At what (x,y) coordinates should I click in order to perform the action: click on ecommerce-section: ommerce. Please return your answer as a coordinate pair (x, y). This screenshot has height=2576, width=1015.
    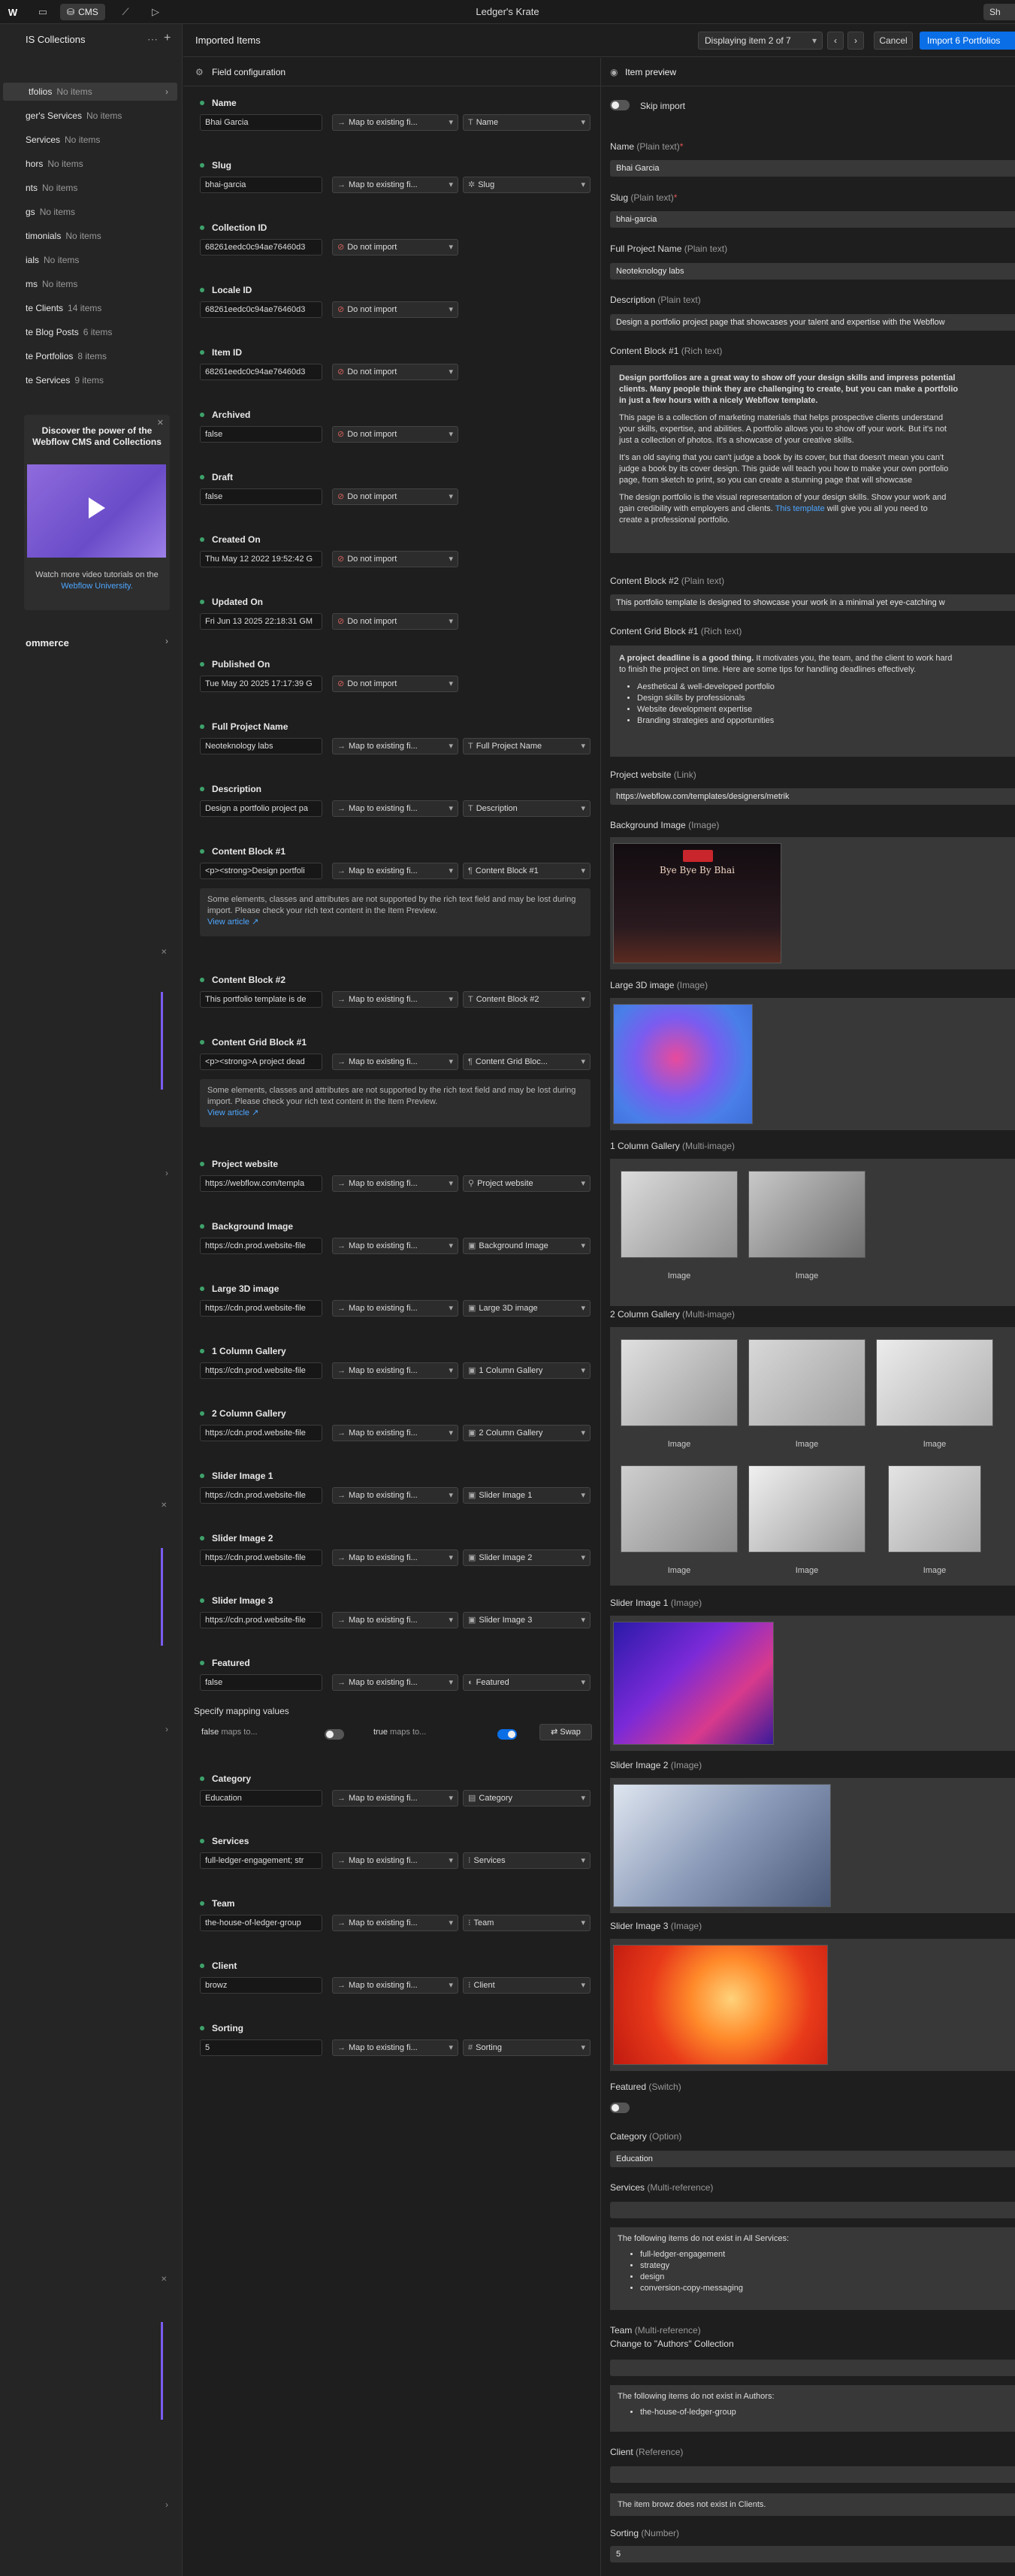
    Looking at the image, I should click on (47, 643).